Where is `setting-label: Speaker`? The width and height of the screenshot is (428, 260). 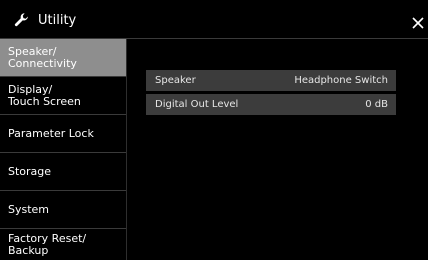 setting-label: Speaker is located at coordinates (175, 80).